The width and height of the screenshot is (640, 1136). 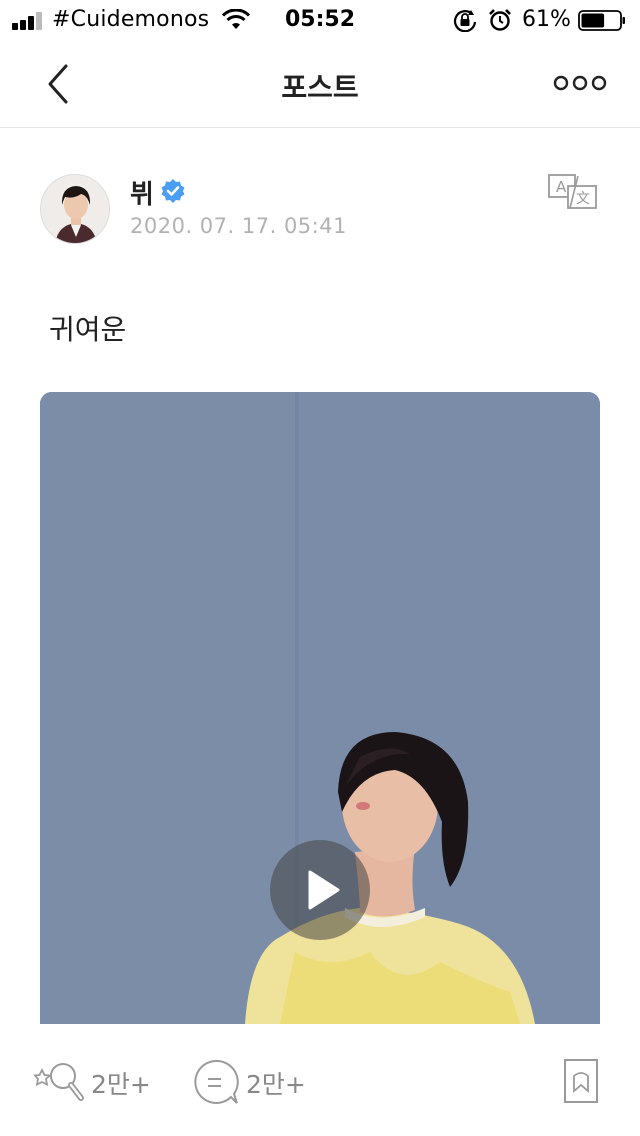 I want to click on status-bar: #Cuidemonos 05:52 61%, so click(x=320, y=20).